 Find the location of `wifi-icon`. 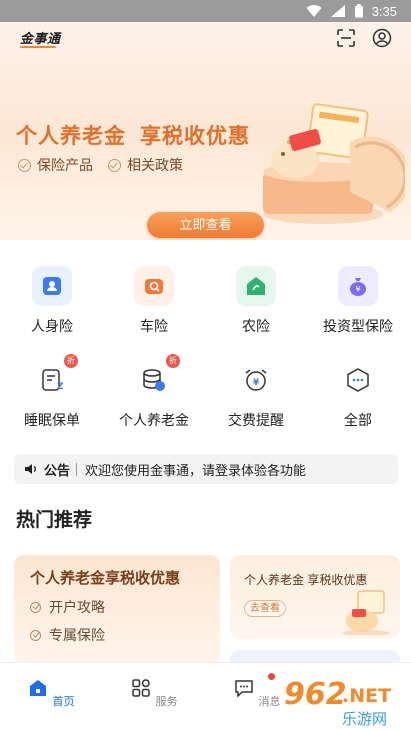

wifi-icon is located at coordinates (314, 11).